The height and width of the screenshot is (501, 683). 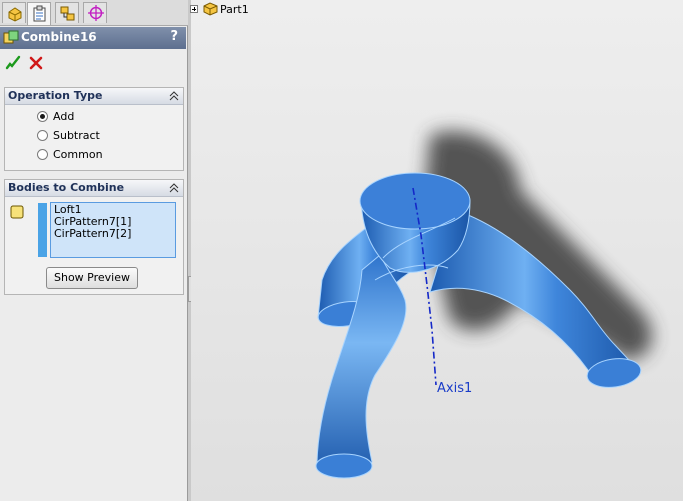 I want to click on feature-manager-icon, so click(x=15, y=14).